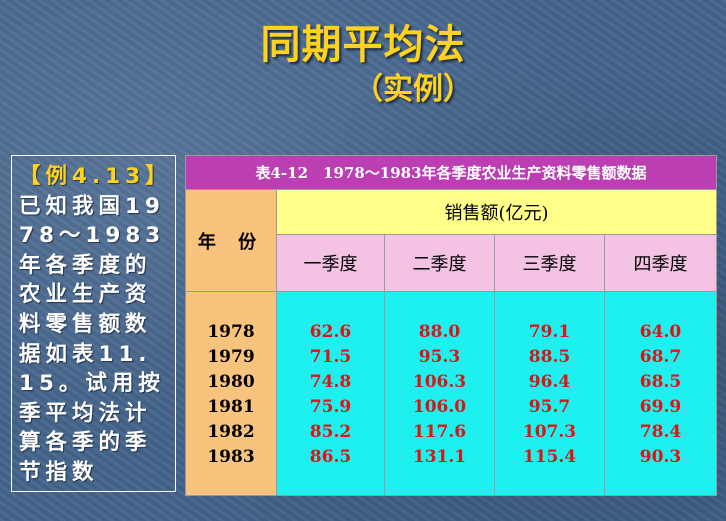 Image resolution: width=726 pixels, height=521 pixels. What do you see at coordinates (549, 357) in the screenshot?
I see `value-cell: 88.5` at bounding box center [549, 357].